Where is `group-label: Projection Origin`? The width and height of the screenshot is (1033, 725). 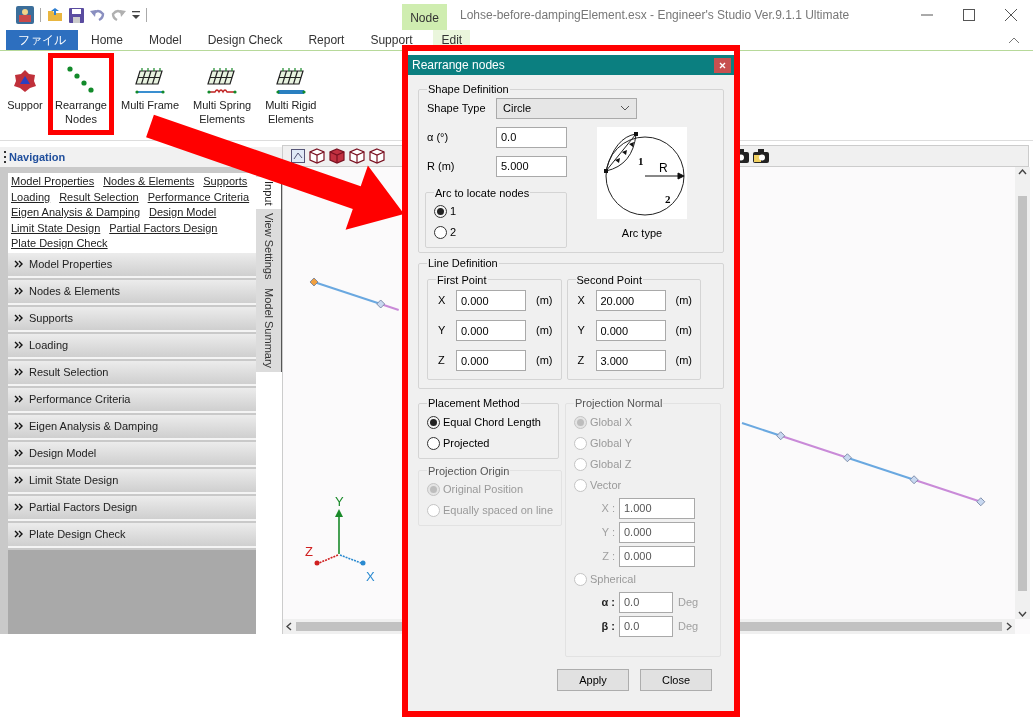
group-label: Projection Origin is located at coordinates (469, 471).